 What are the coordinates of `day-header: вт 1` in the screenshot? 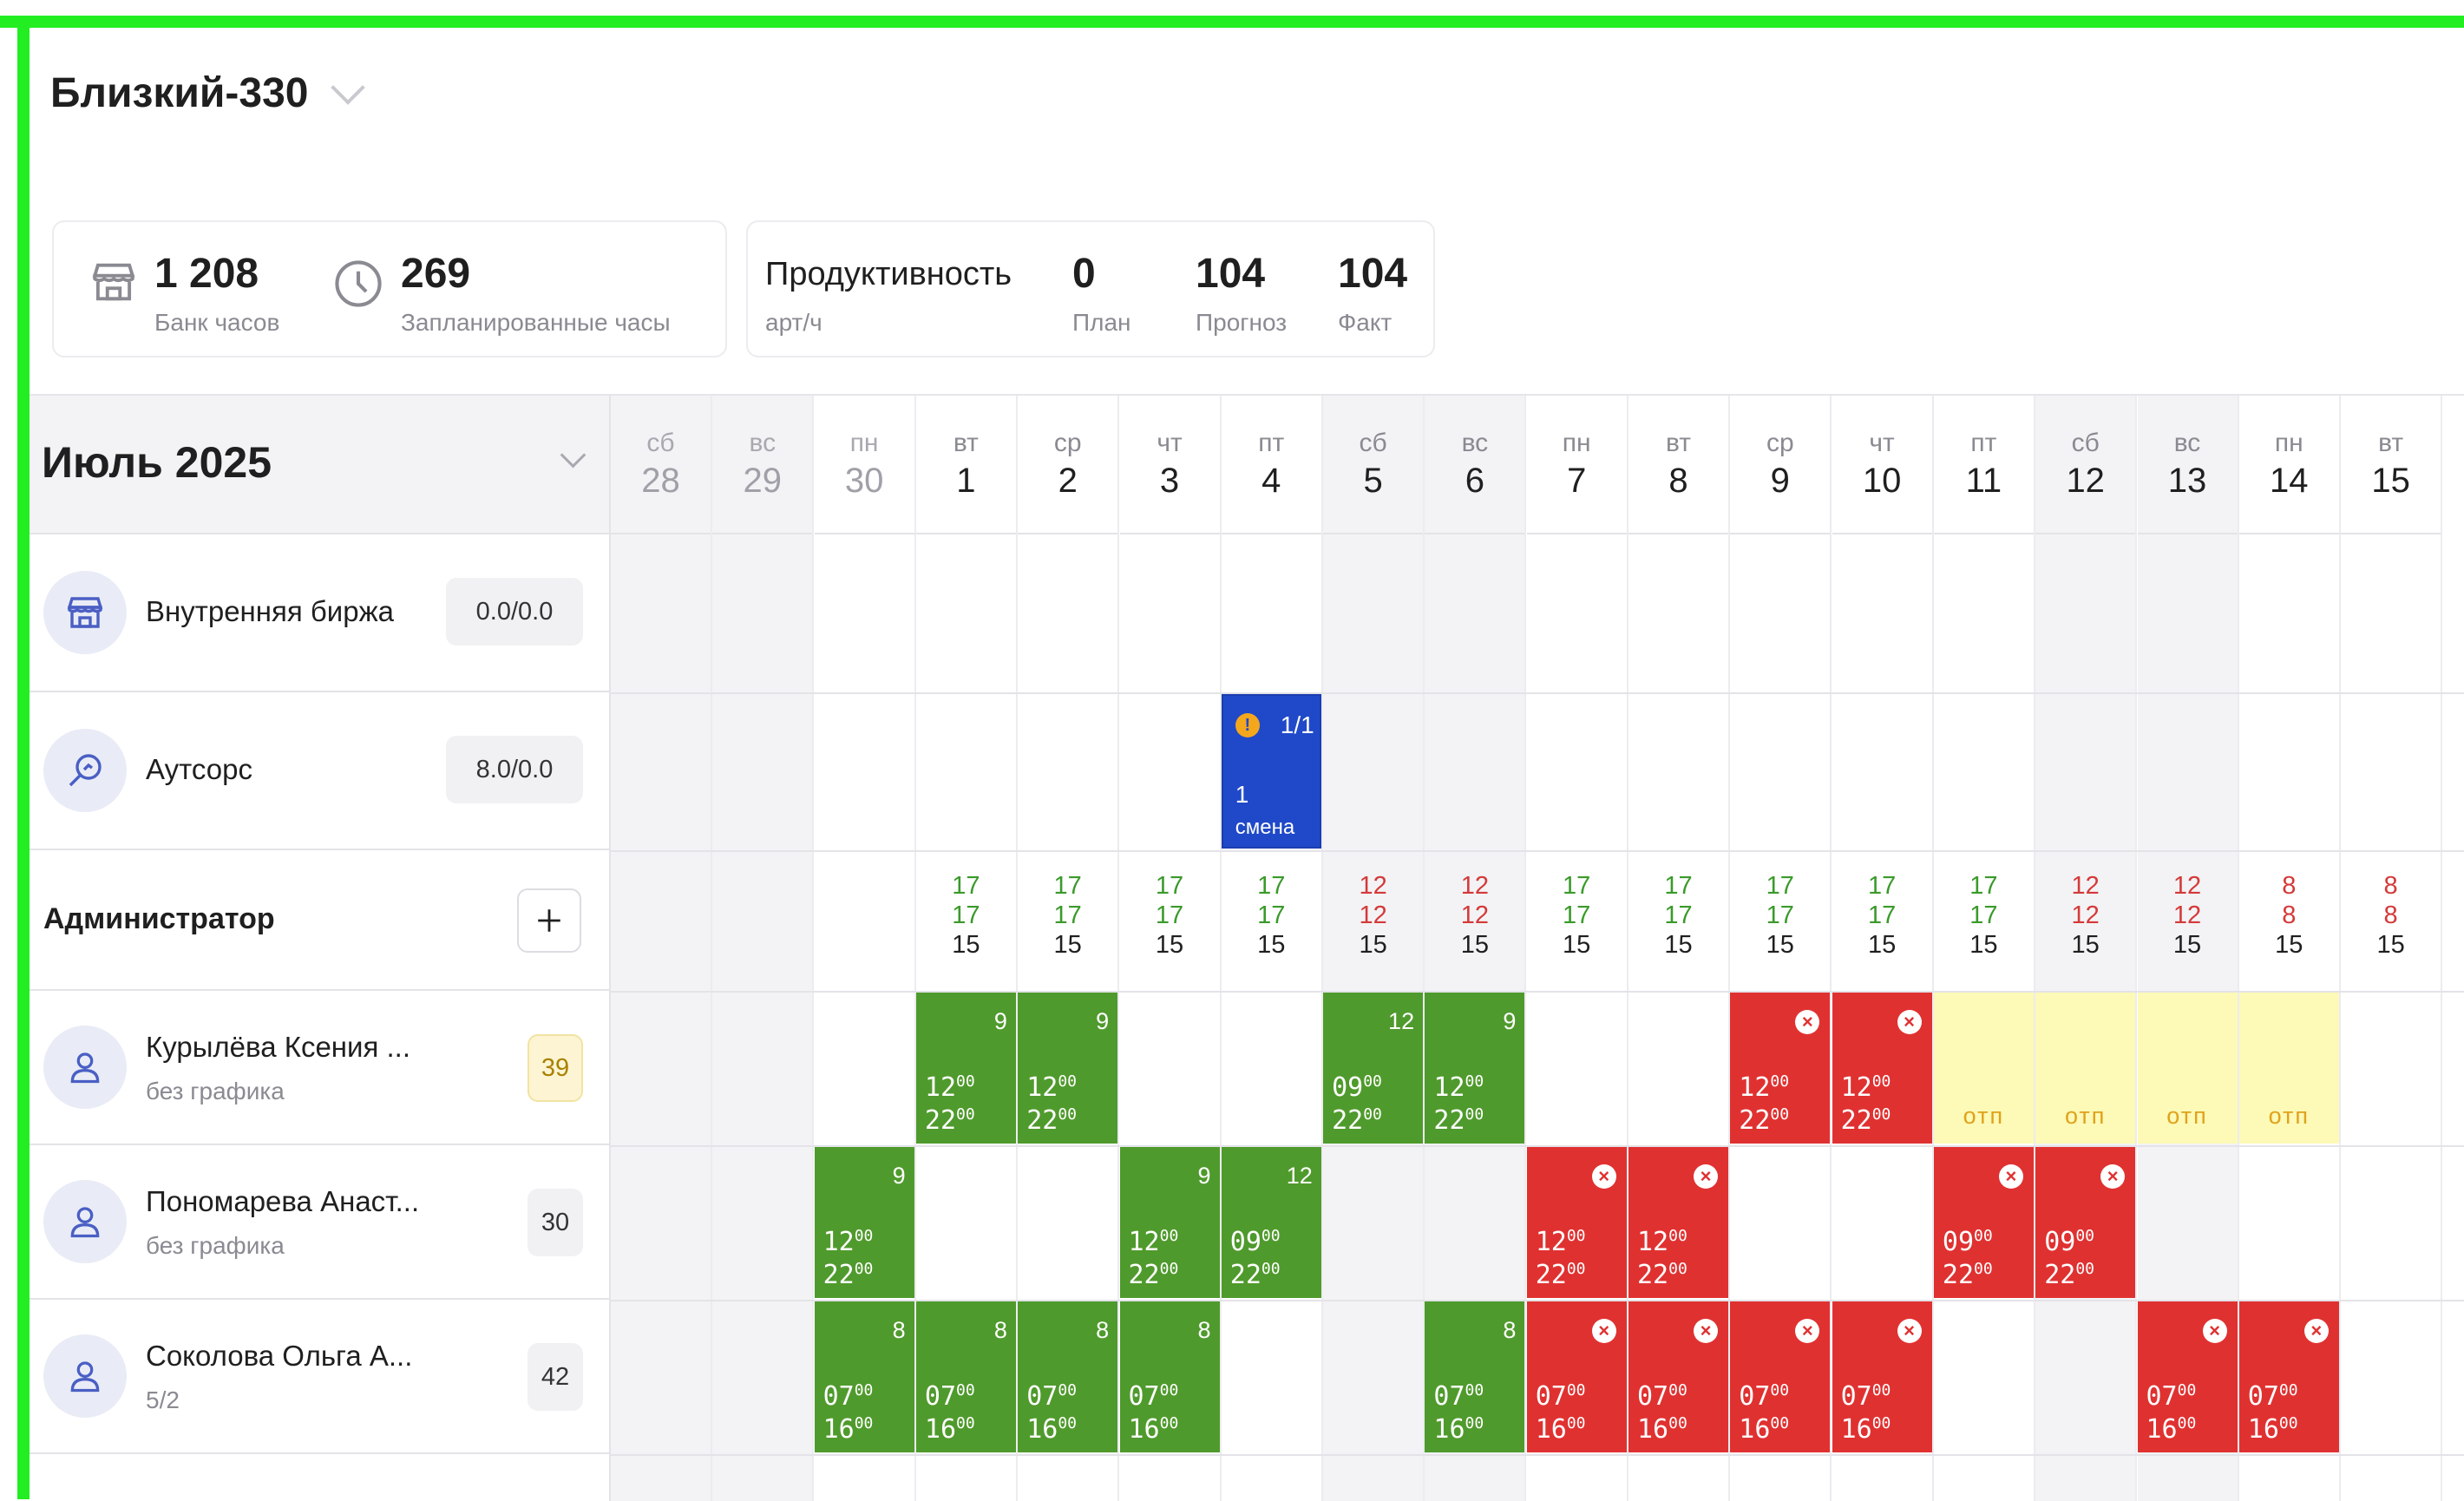 It's located at (965, 465).